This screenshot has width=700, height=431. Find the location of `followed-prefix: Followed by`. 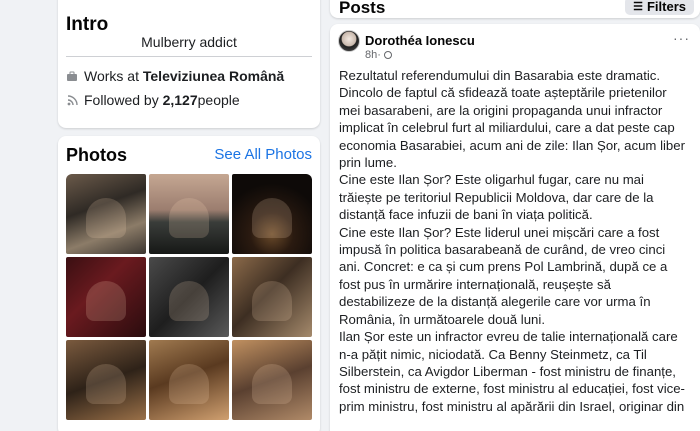

followed-prefix: Followed by is located at coordinates (121, 100).